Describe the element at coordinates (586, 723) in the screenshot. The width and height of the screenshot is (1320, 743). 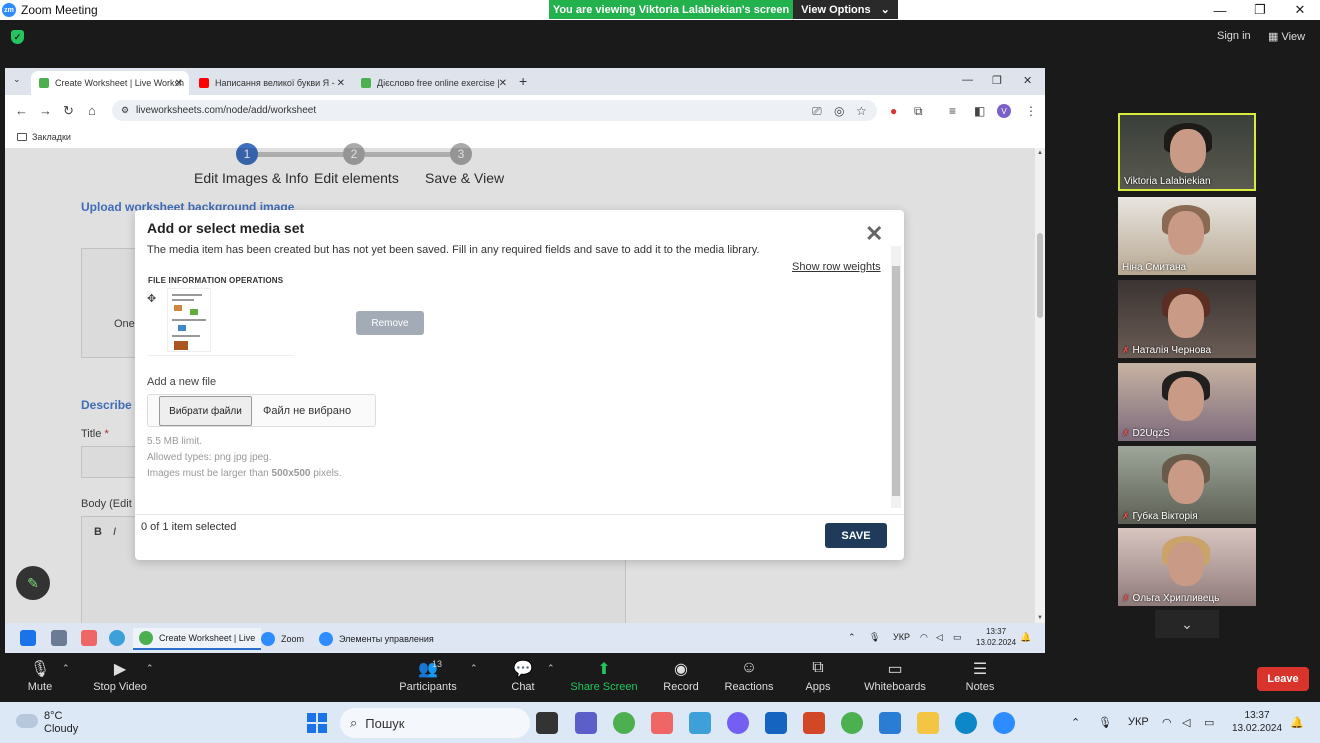
I see `teams-icon` at that location.